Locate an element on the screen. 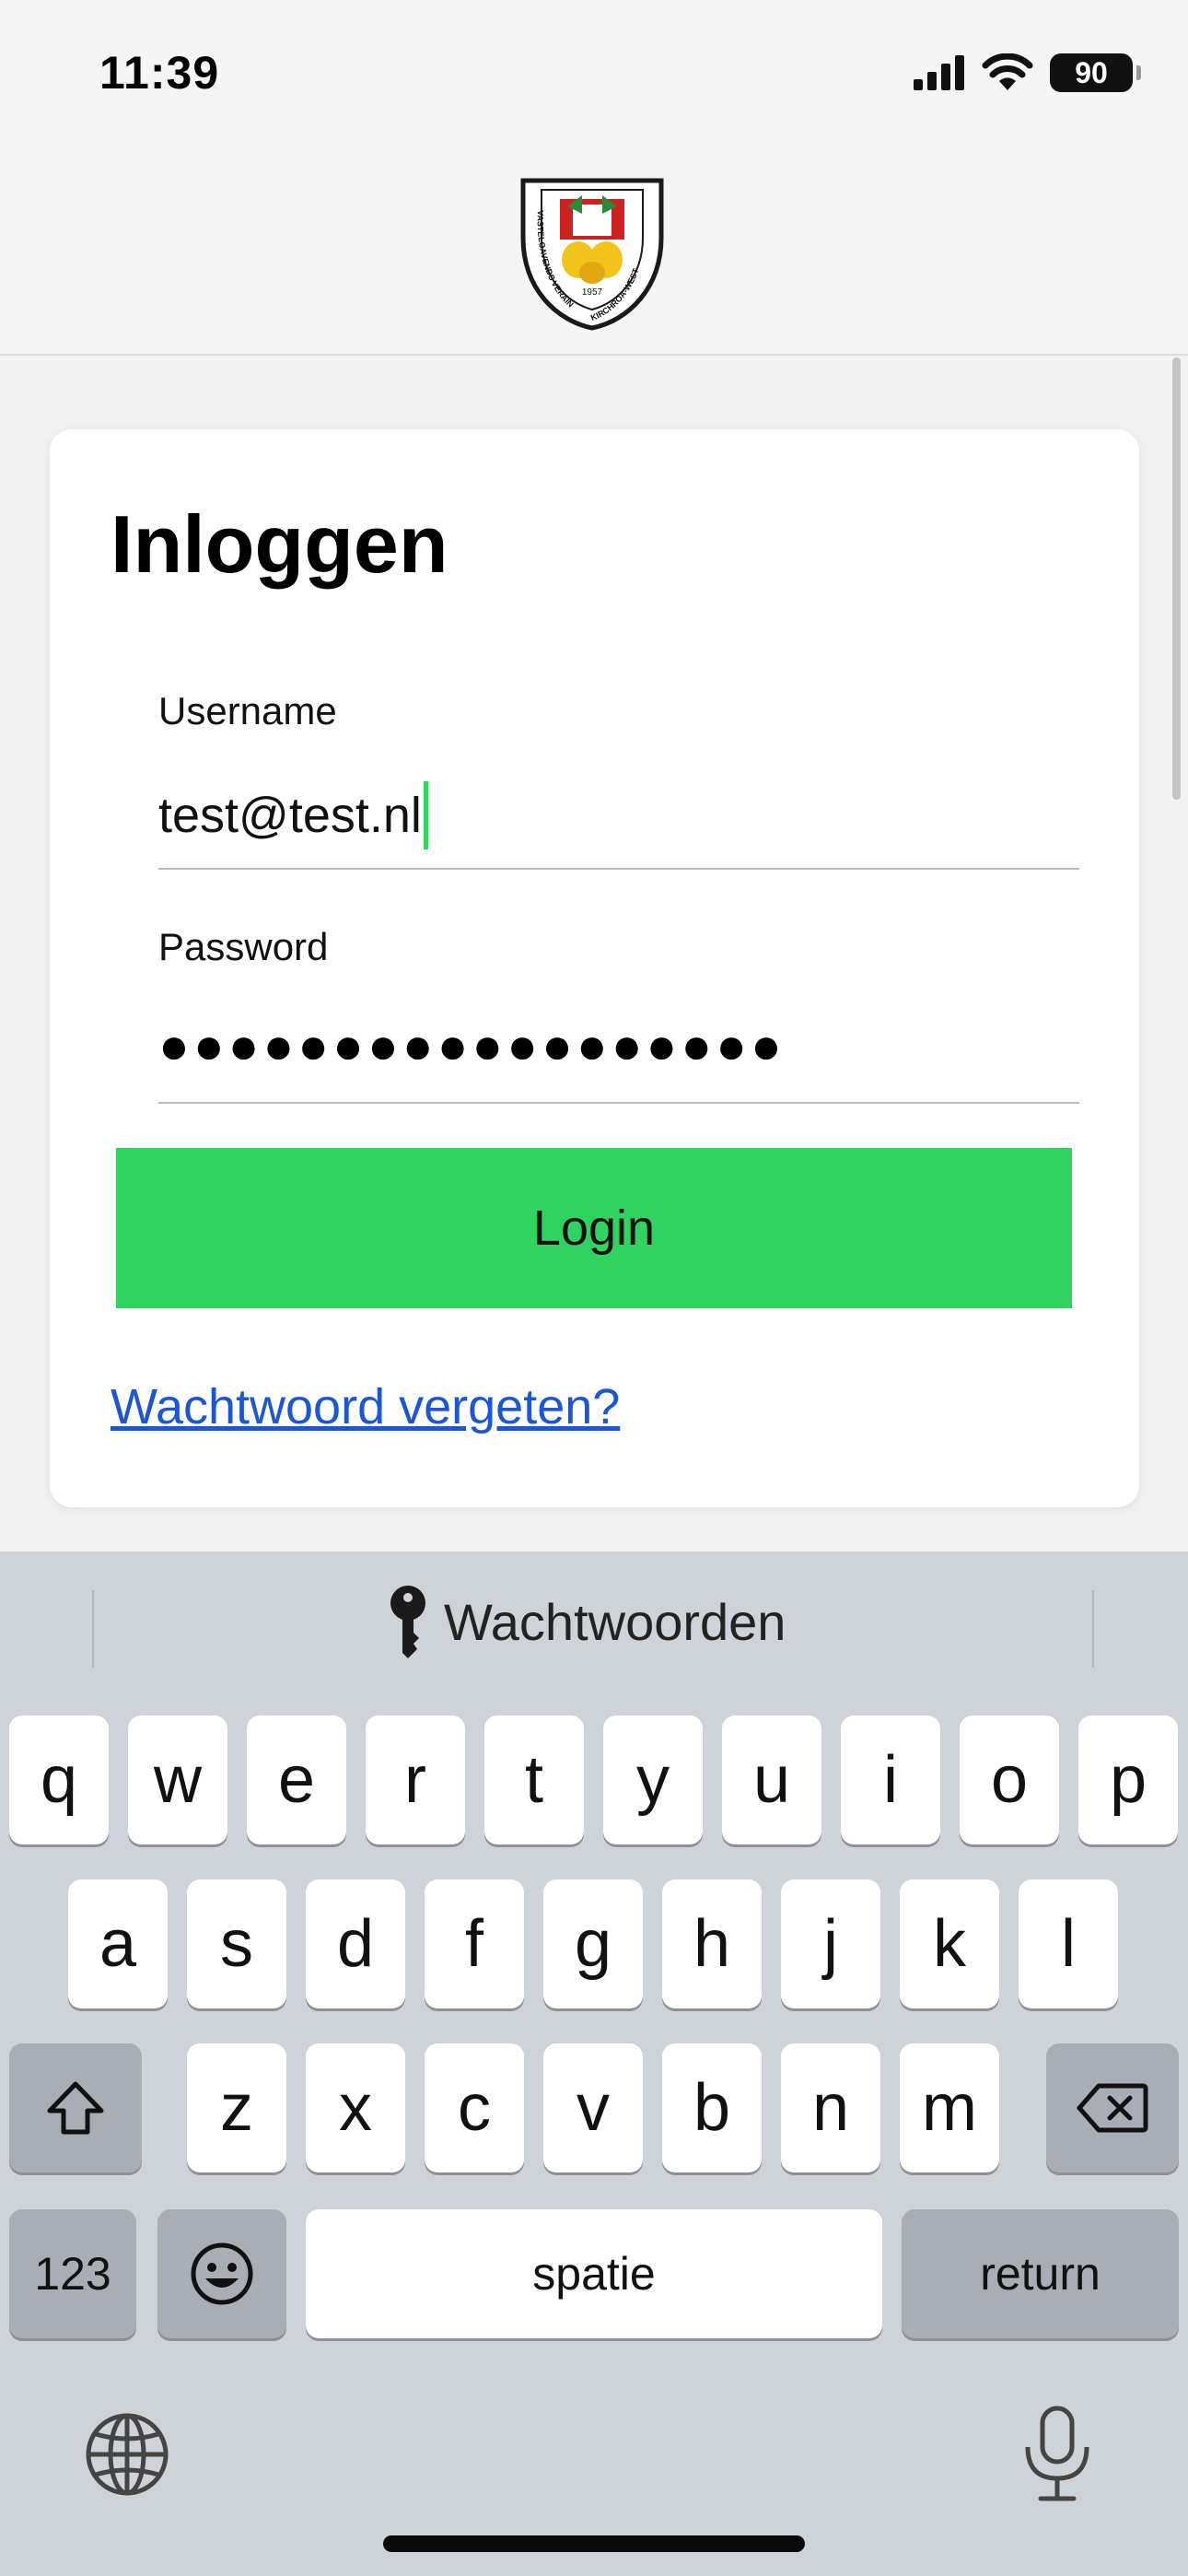 This screenshot has height=2576, width=1188. key-y: y is located at coordinates (653, 1779).